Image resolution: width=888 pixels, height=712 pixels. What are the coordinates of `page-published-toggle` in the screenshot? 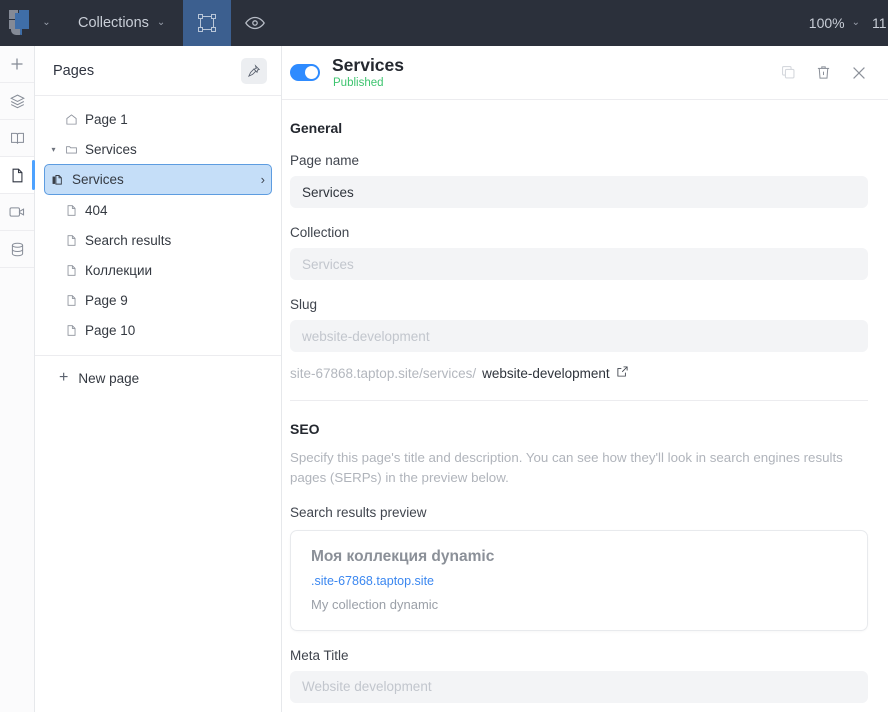 It's located at (305, 72).